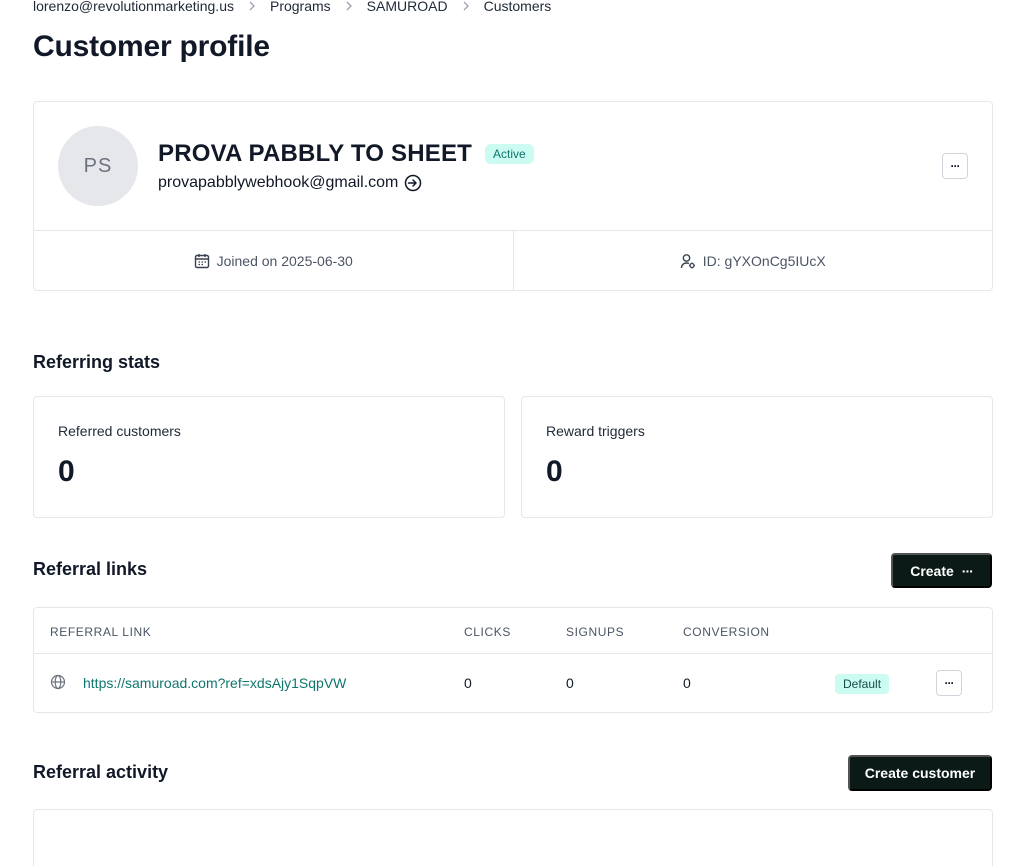  Describe the element at coordinates (513, 631) in the screenshot. I see `table-header: REFERRAL LINK CLICKS SIGNUPS CONVERSION` at that location.